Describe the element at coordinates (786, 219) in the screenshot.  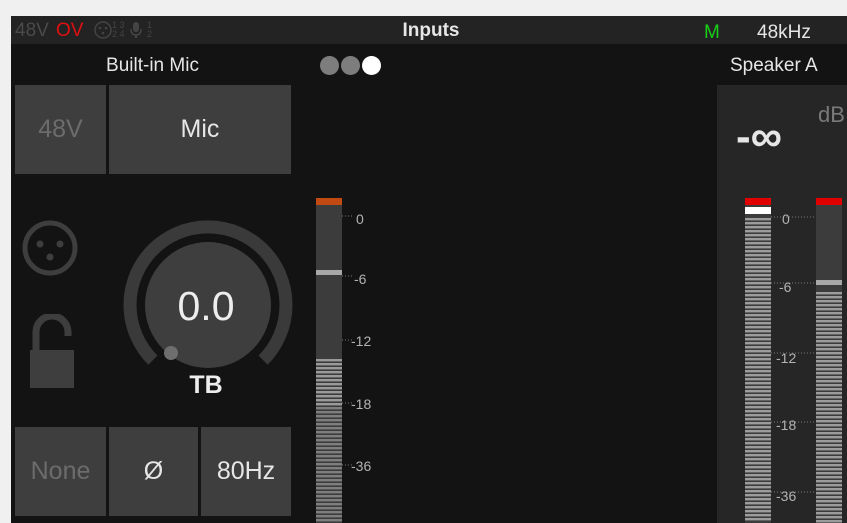
I see `output-scale-label: 0` at that location.